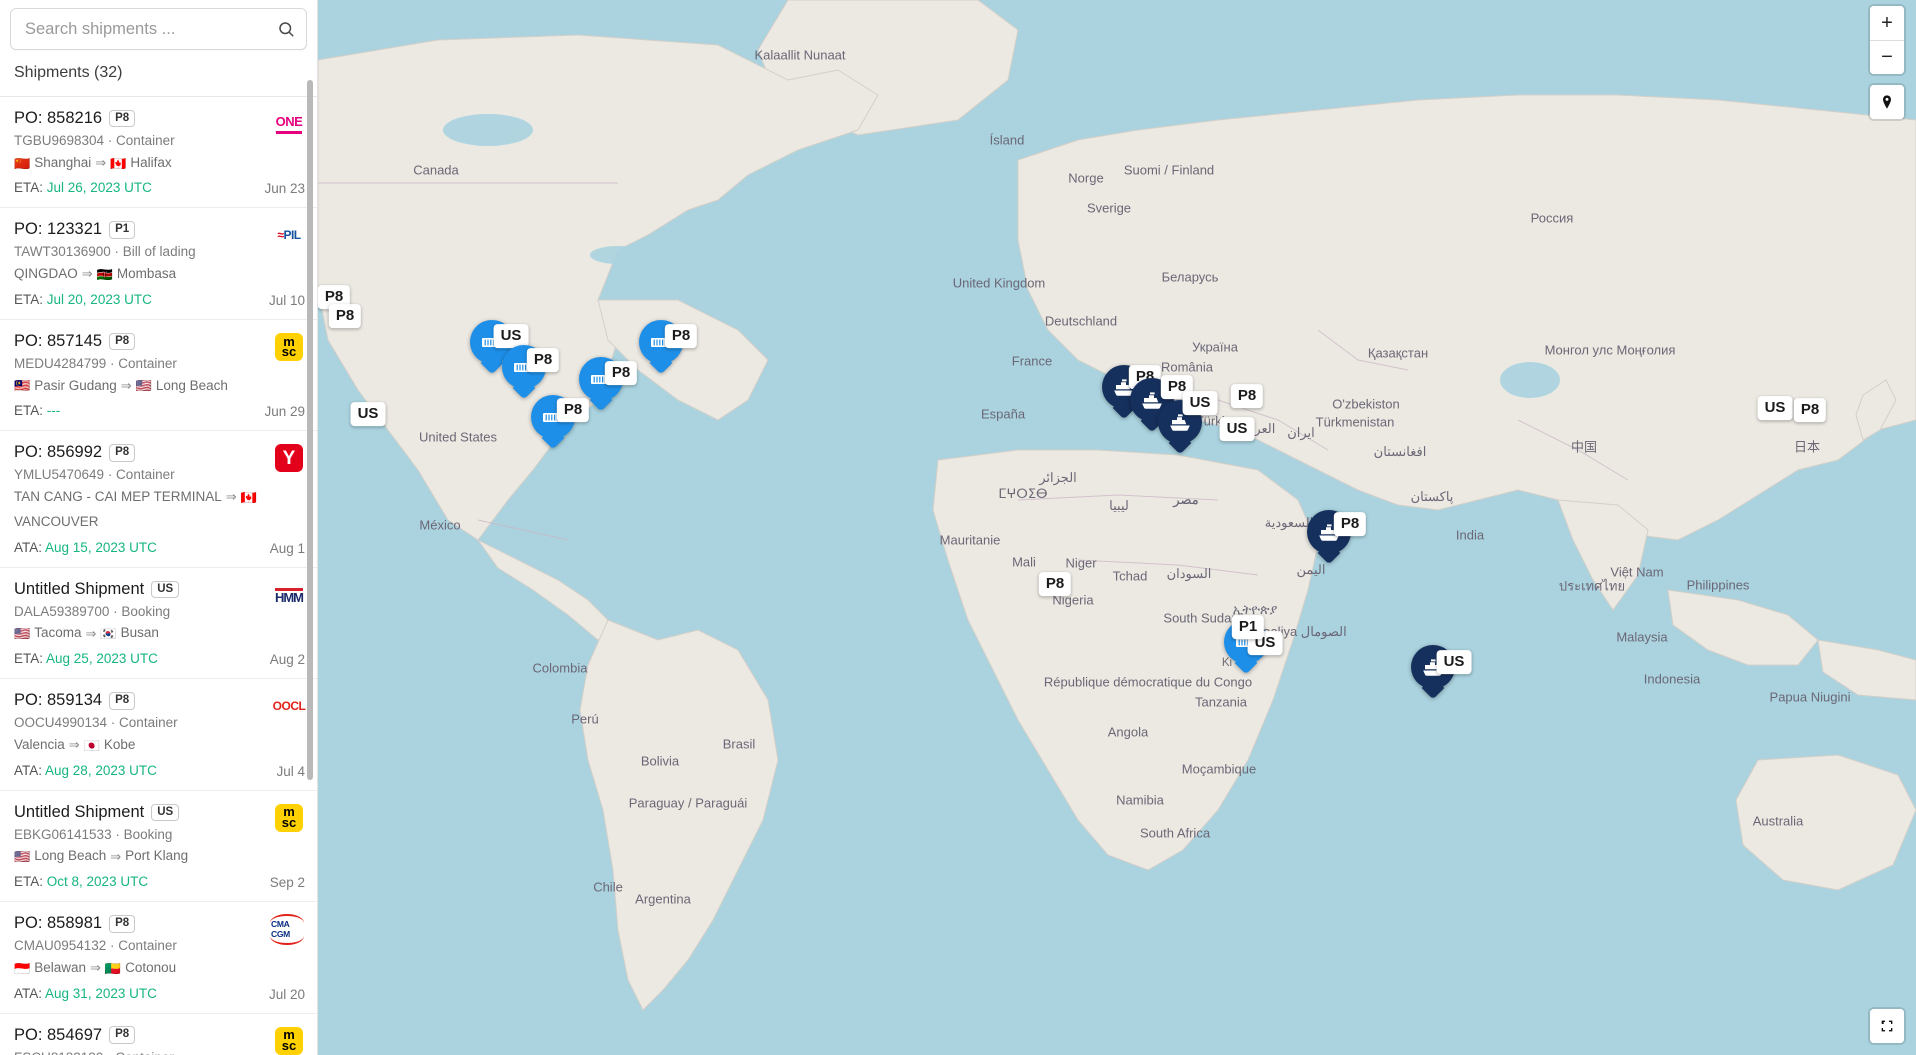  I want to click on destination-flag: 🇧🇯, so click(113, 968).